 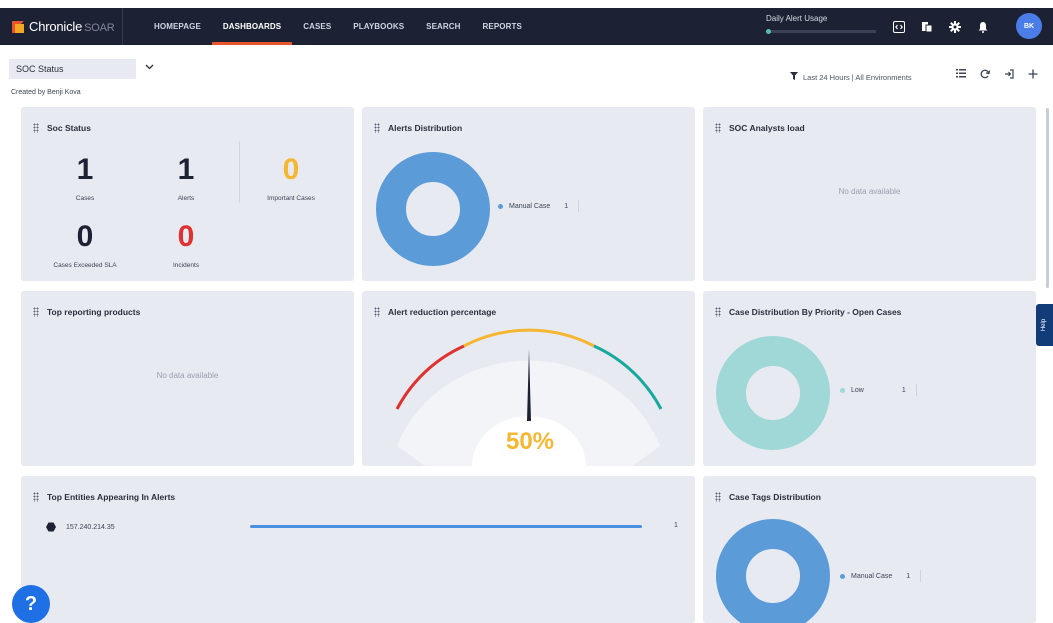 What do you see at coordinates (1029, 26) in the screenshot?
I see `user-avatar: BK` at bounding box center [1029, 26].